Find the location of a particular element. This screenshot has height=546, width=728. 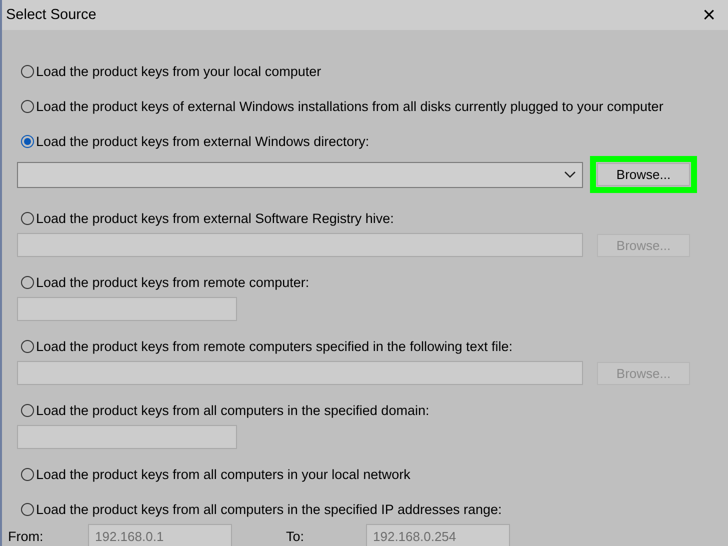

option-label: Load the product keys from all computers in your local network is located at coordinates (223, 474).